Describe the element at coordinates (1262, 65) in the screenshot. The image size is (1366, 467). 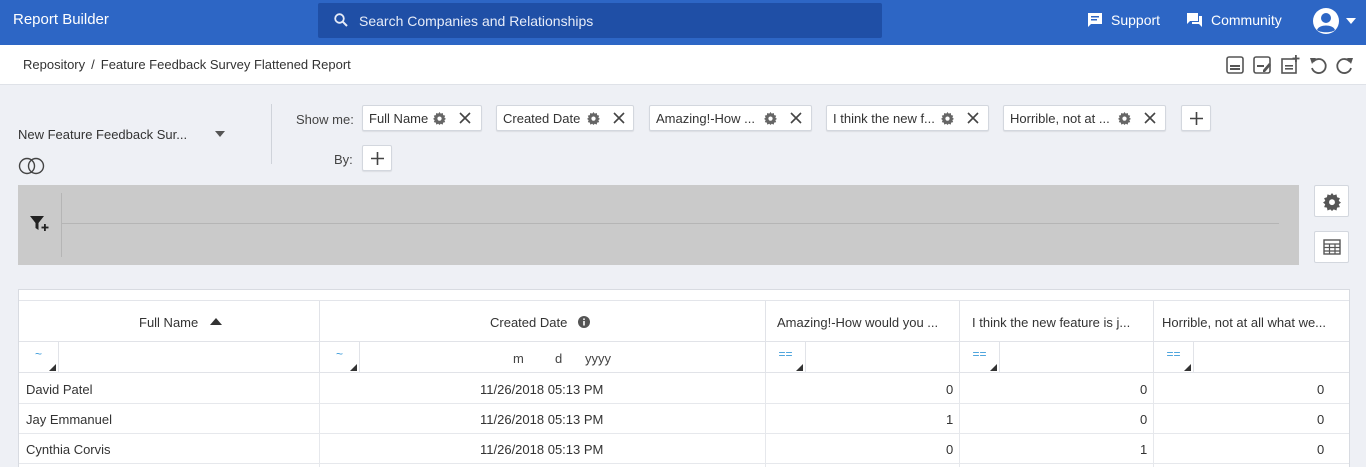
I see `save-as-icon` at that location.